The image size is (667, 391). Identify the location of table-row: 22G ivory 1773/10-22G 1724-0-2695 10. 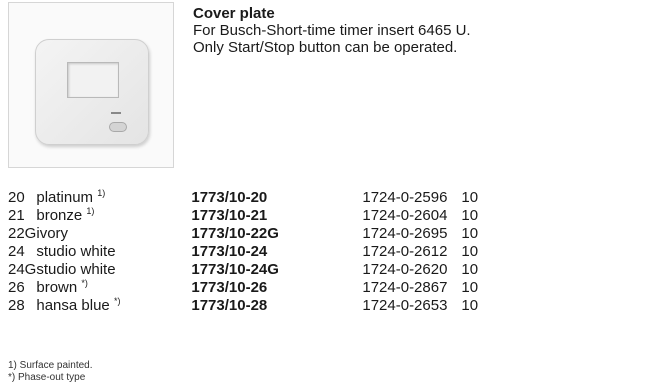
(243, 234).